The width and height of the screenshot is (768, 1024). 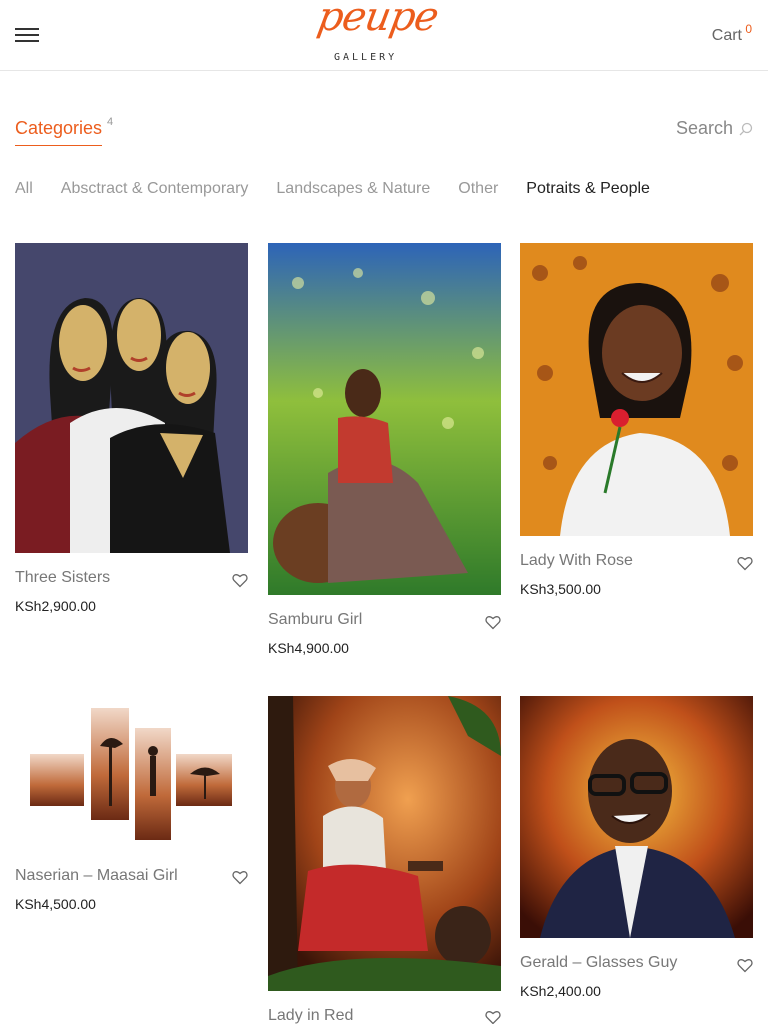 What do you see at coordinates (384, 843) in the screenshot?
I see `product-image-lady-in-red` at bounding box center [384, 843].